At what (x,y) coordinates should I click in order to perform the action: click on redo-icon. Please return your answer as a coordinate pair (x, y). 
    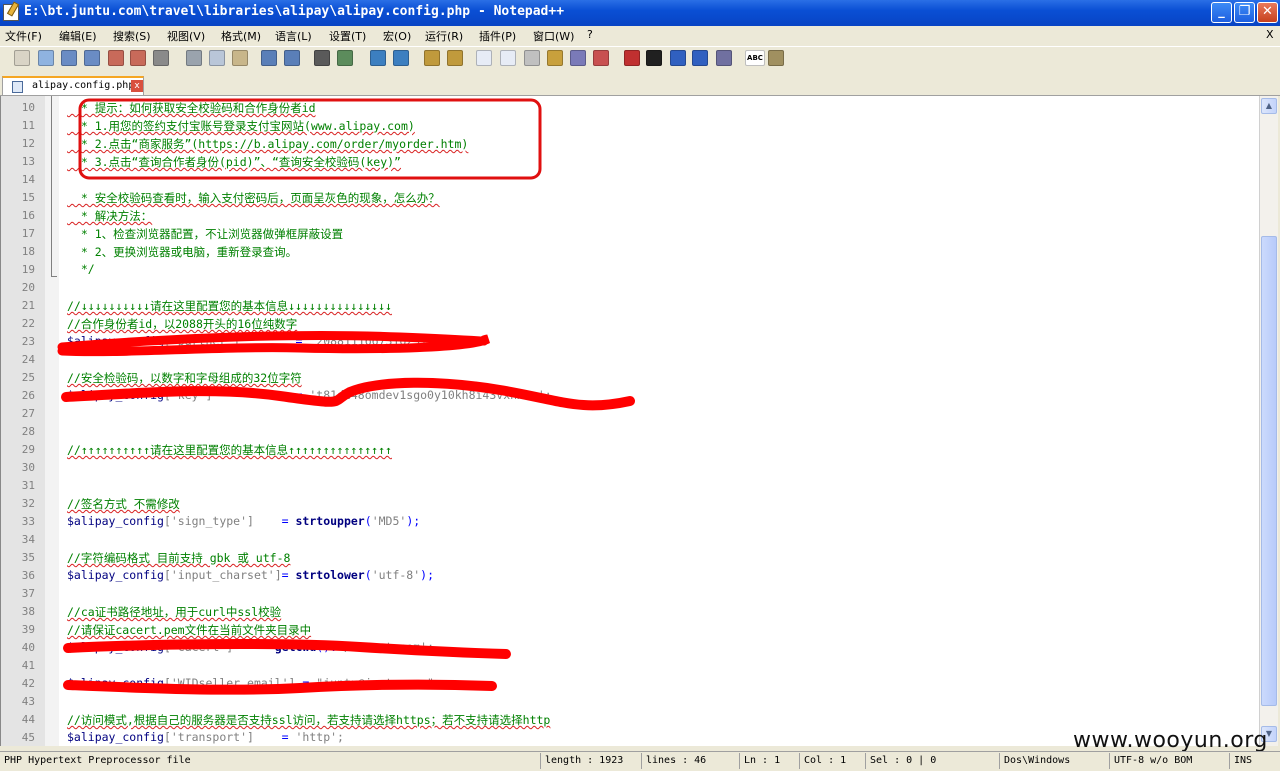
    Looking at the image, I should click on (292, 58).